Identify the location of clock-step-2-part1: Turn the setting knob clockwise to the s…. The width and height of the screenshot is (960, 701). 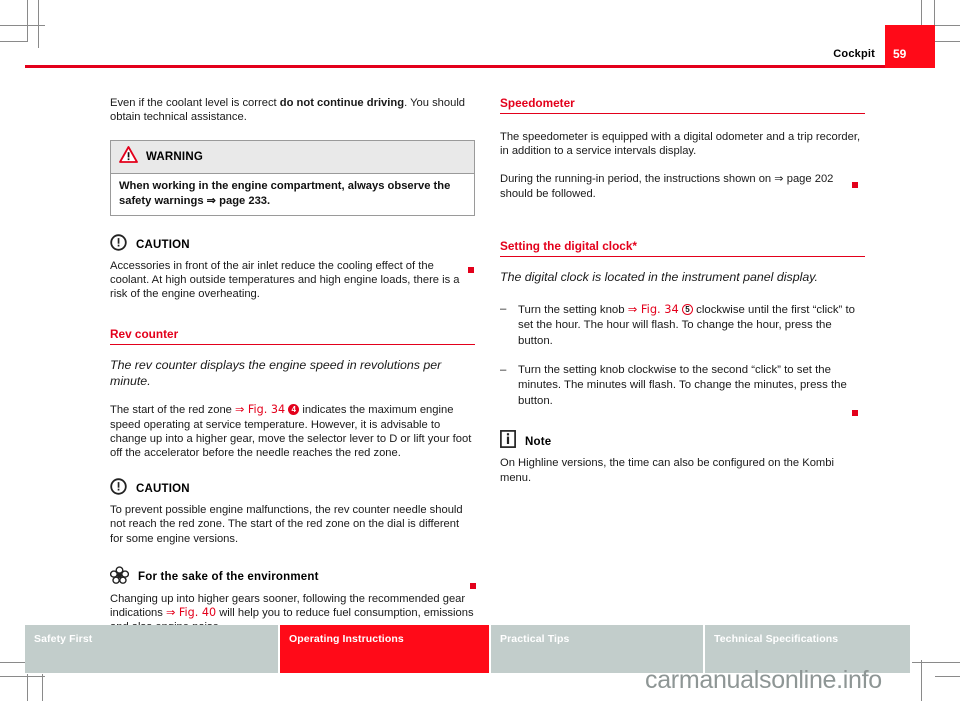
(682, 385).